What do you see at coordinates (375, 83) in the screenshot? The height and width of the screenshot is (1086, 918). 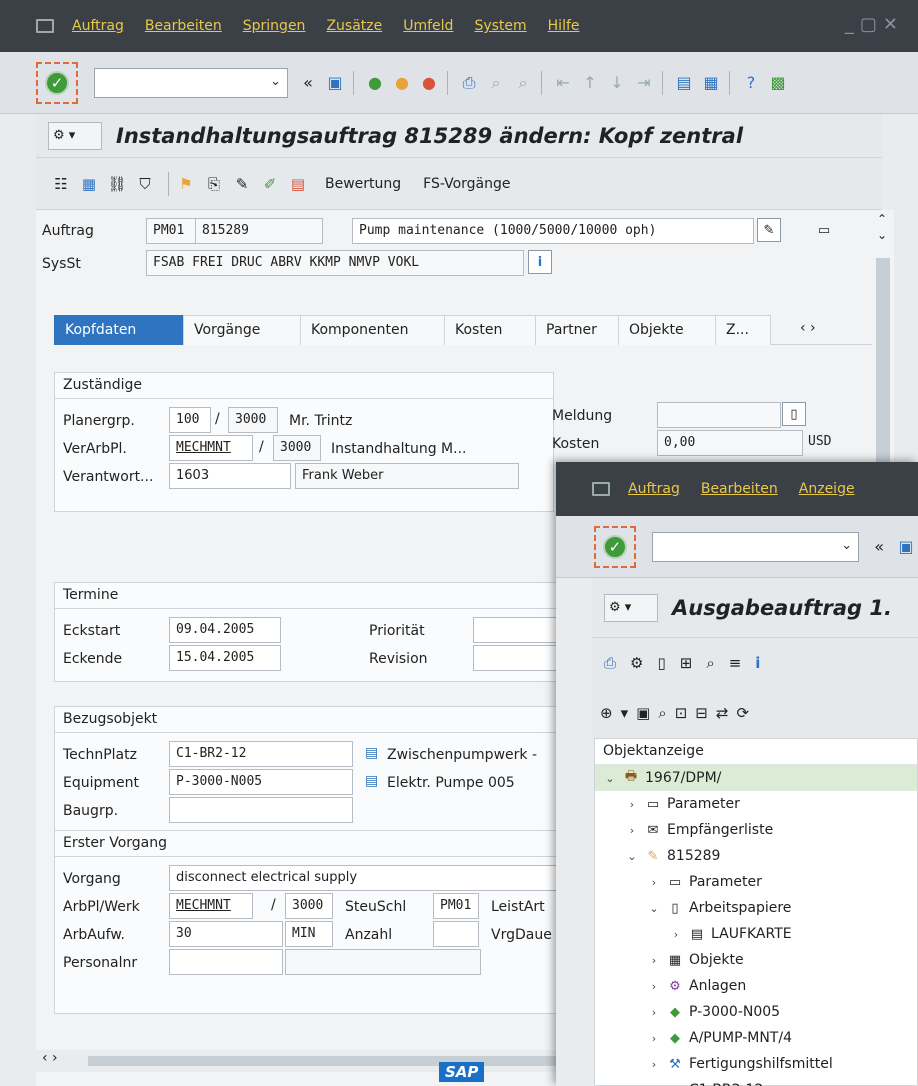 I see `back-icon: ●` at bounding box center [375, 83].